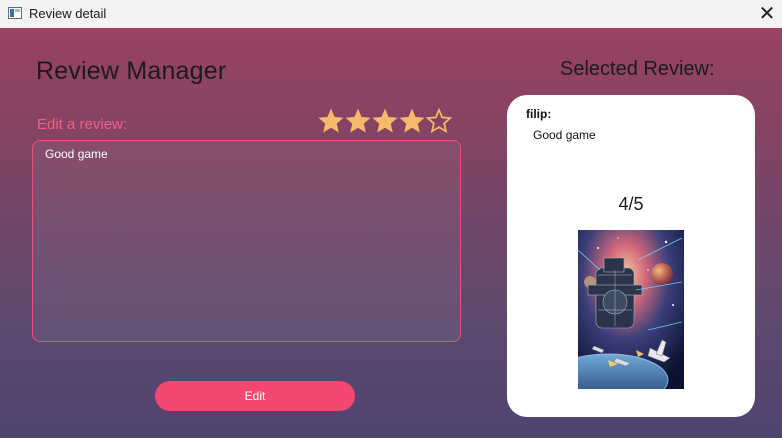 The width and height of the screenshot is (782, 438). I want to click on edit-button: Edit, so click(255, 396).